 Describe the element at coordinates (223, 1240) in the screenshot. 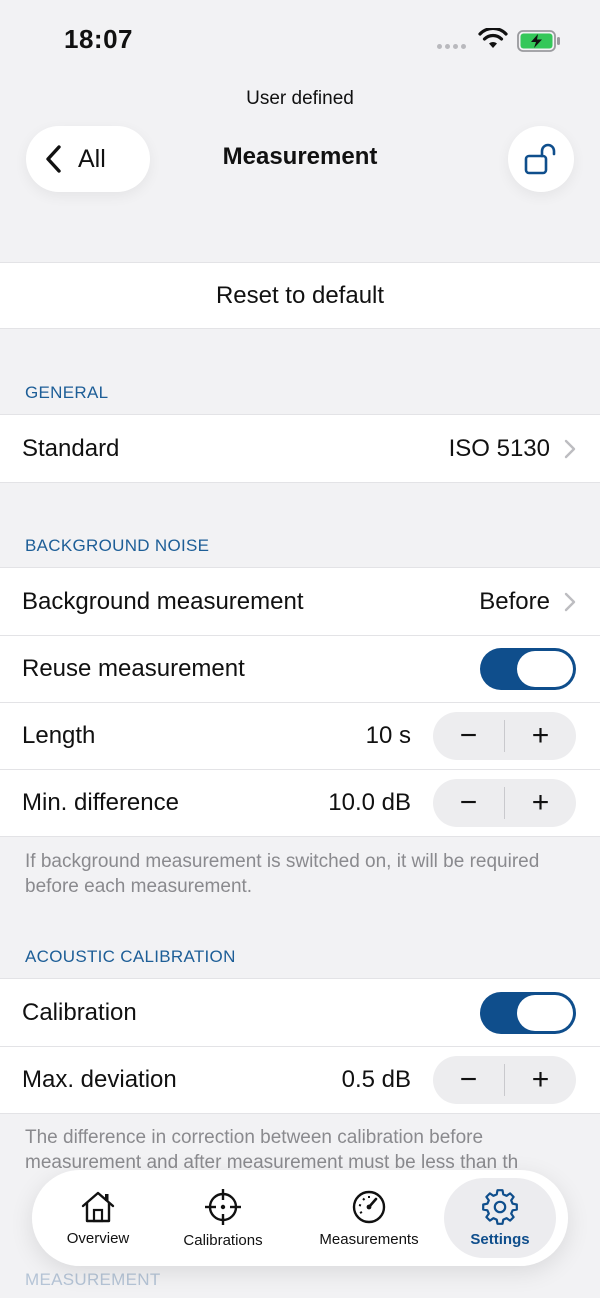

I see `tab-calibrations-label: Calibrations` at that location.